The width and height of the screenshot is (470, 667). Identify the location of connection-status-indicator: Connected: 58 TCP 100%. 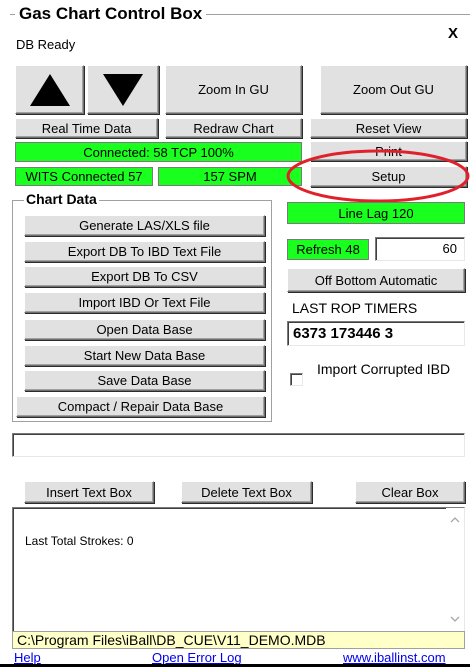
(158, 152).